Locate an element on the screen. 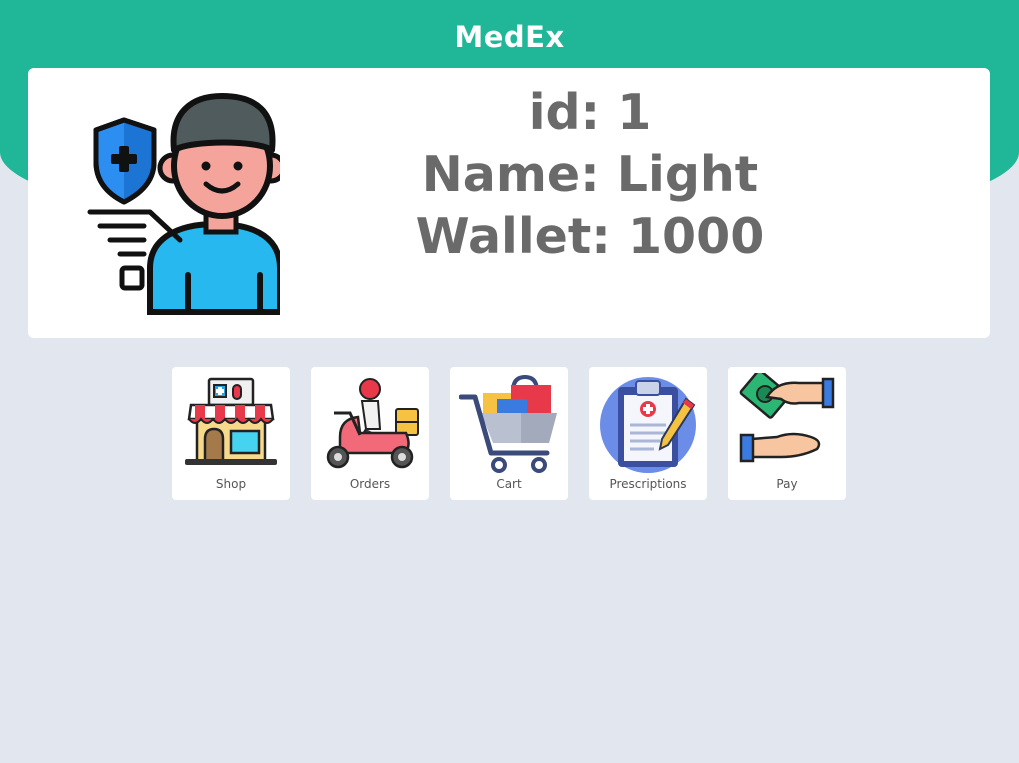  menu-orders-button: Orders is located at coordinates (370, 433).